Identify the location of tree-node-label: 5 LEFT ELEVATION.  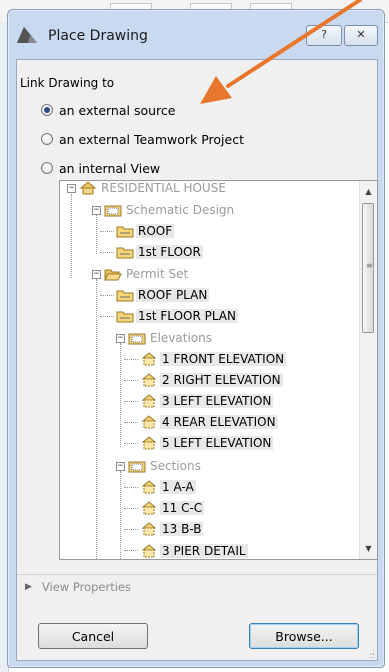
(217, 443).